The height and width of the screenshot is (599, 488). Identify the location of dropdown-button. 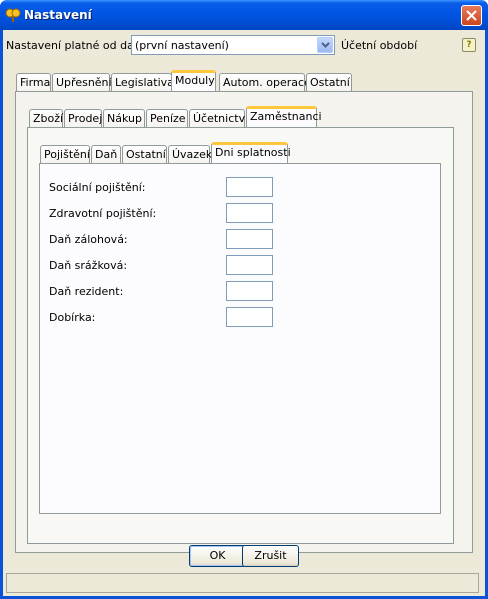
(325, 45).